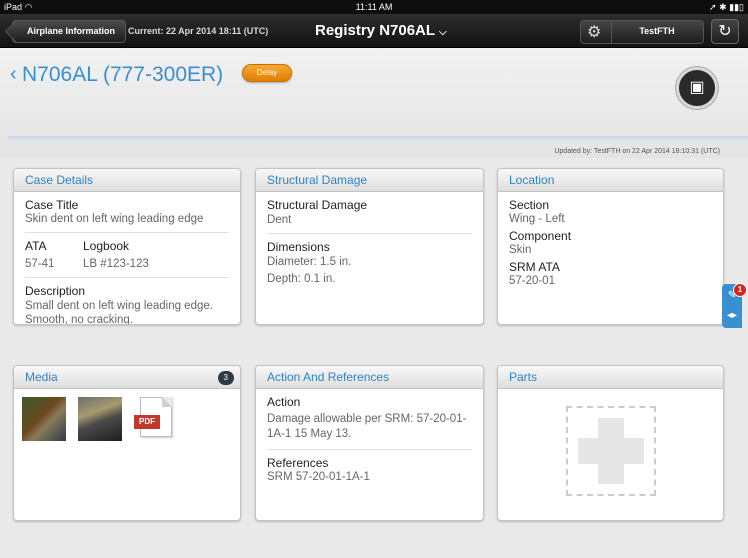  I want to click on media-title: Media, so click(41, 377).